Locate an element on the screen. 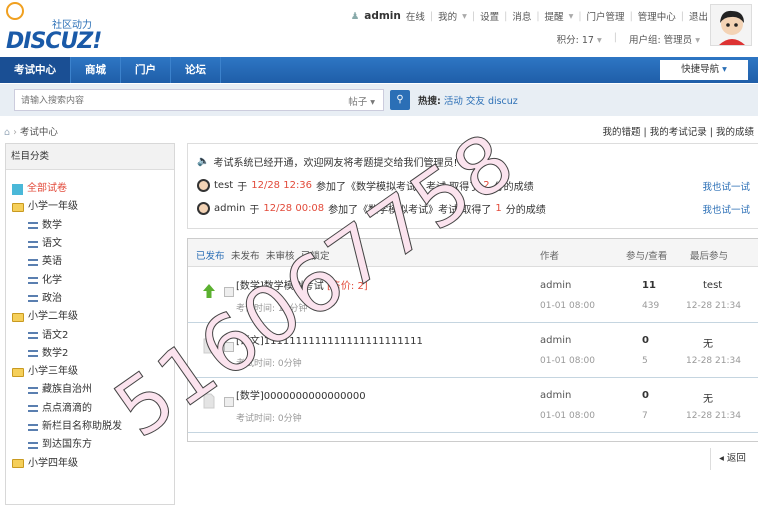 This screenshot has width=758, height=505. breadcrumb: ⌂ › 考试中心 is located at coordinates (31, 132).